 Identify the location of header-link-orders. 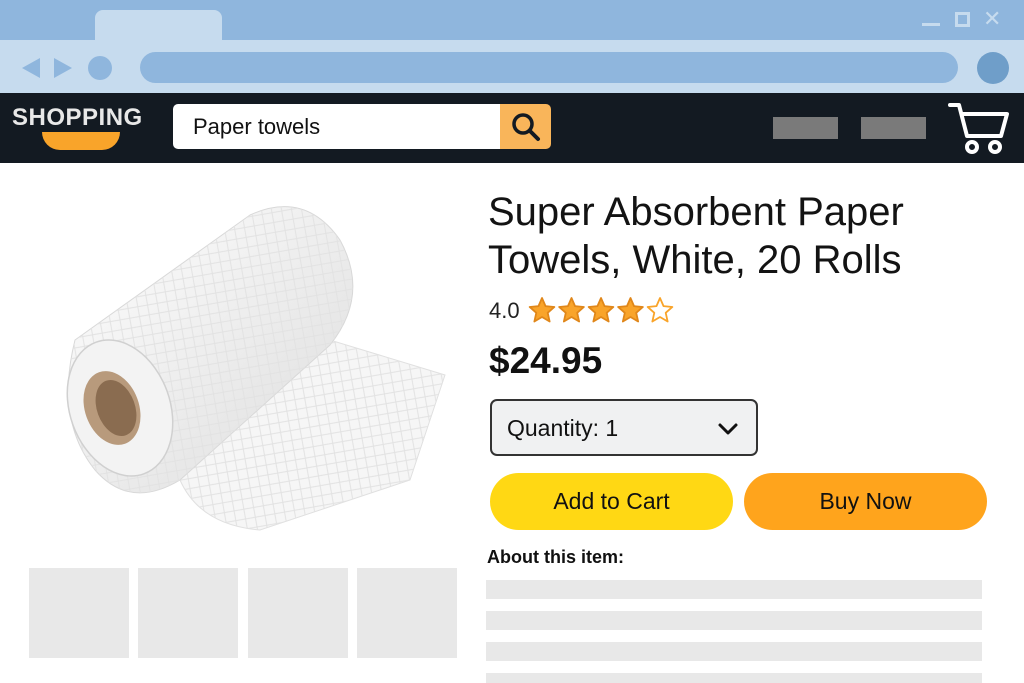
(893, 128).